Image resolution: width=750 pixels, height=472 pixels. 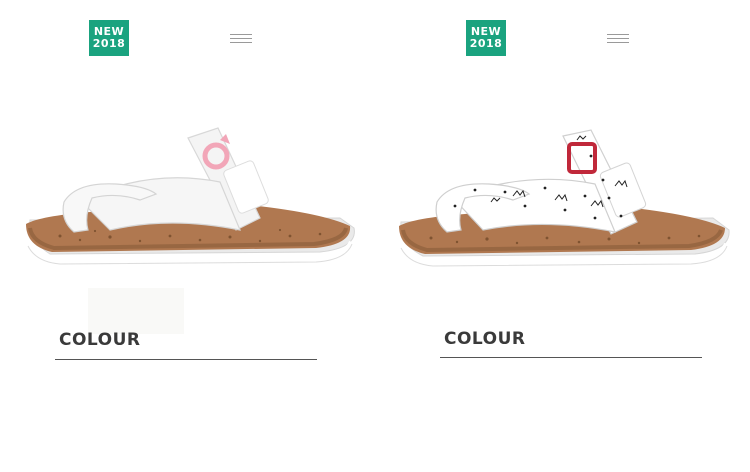 What do you see at coordinates (136, 311) in the screenshot?
I see `image-placeholder` at bounding box center [136, 311].